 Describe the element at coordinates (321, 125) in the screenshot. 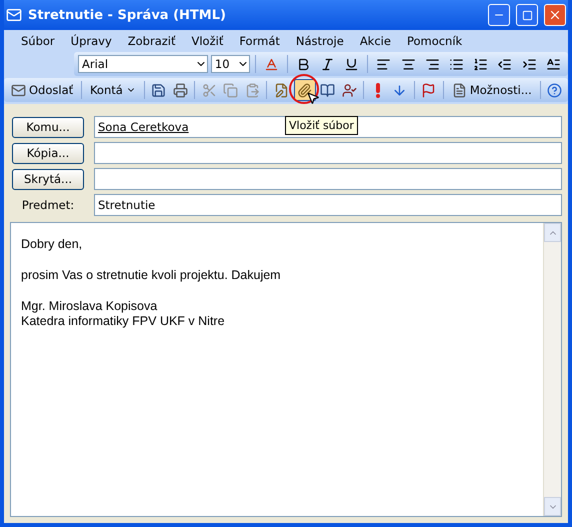

I see `tooltip: Vložiť súbor` at that location.